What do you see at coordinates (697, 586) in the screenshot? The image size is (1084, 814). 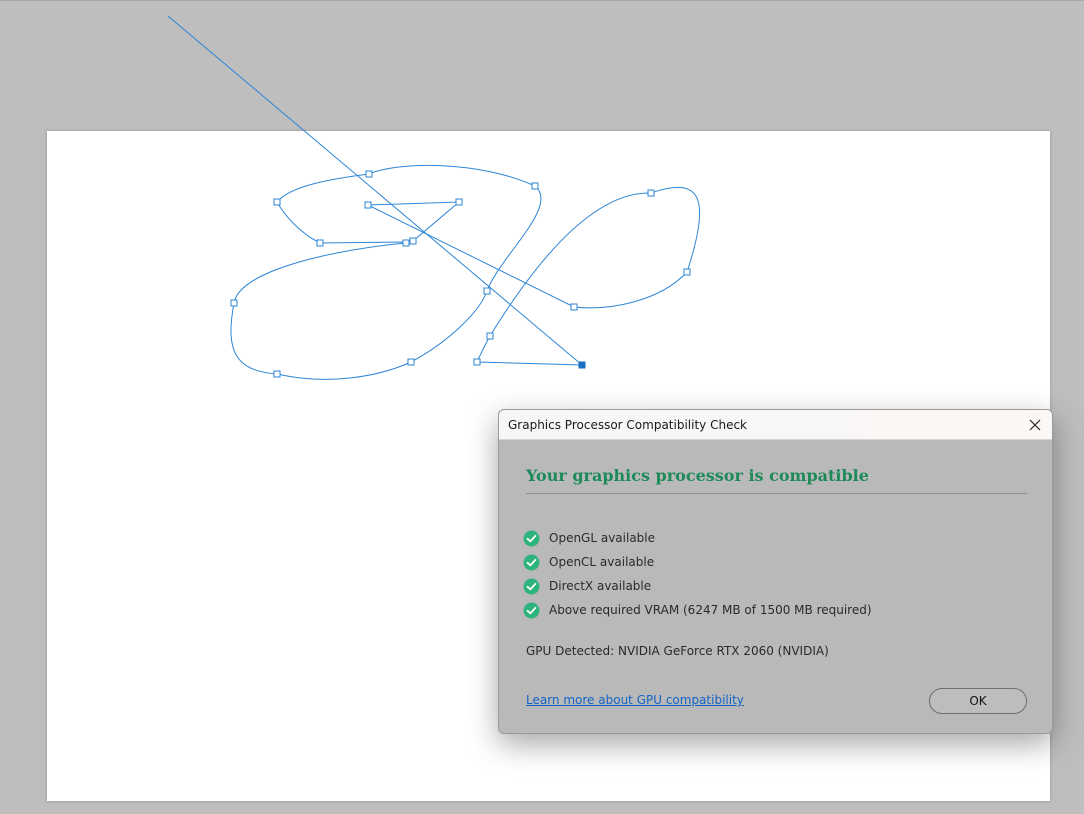 I see `check-item-directx: DirectX available` at bounding box center [697, 586].